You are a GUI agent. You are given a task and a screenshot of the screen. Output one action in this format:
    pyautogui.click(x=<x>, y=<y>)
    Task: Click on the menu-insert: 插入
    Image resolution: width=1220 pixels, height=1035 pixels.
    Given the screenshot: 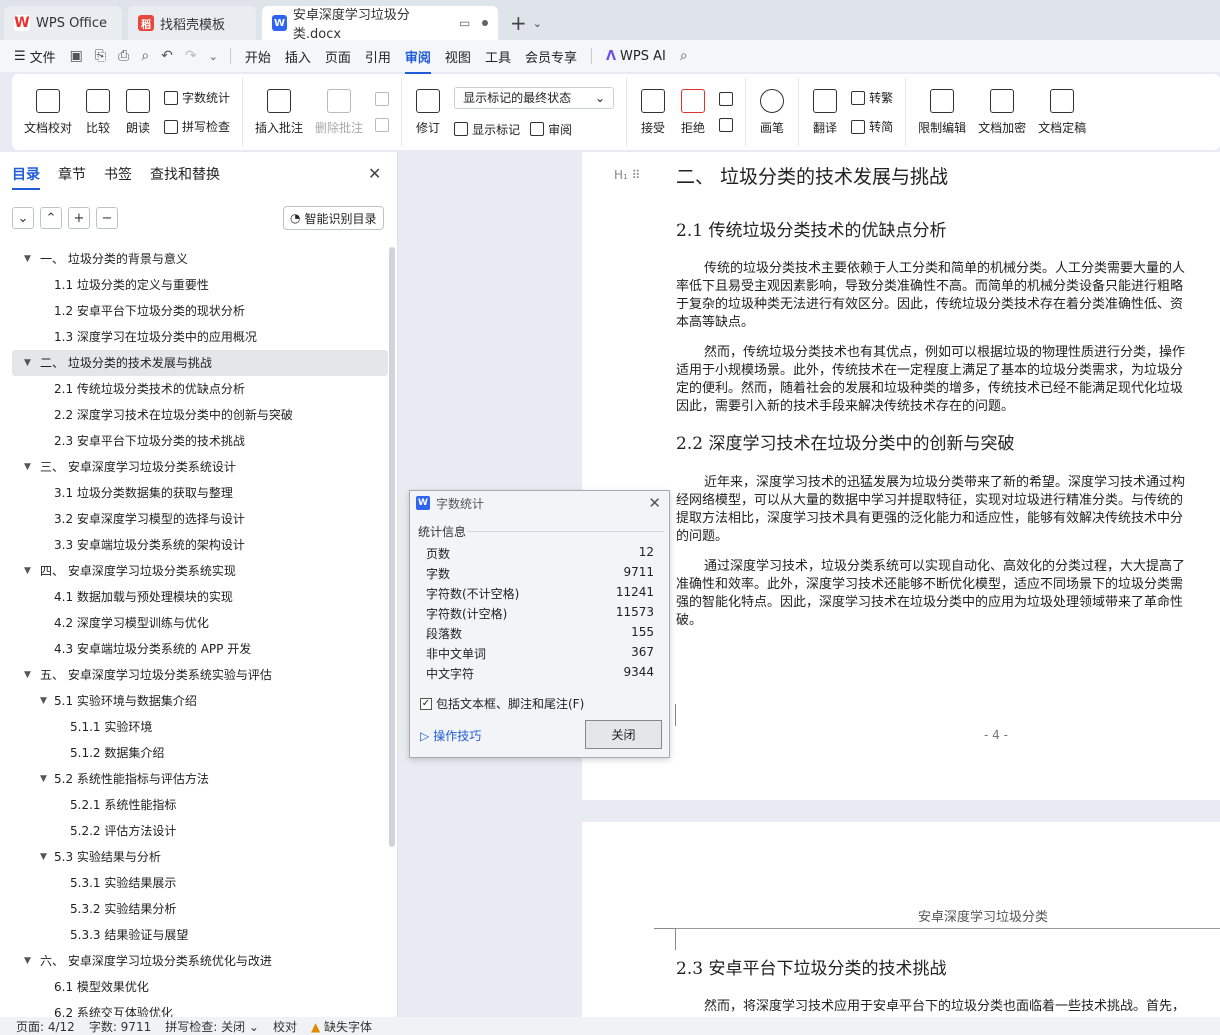 What is the action you would take?
    pyautogui.click(x=298, y=56)
    